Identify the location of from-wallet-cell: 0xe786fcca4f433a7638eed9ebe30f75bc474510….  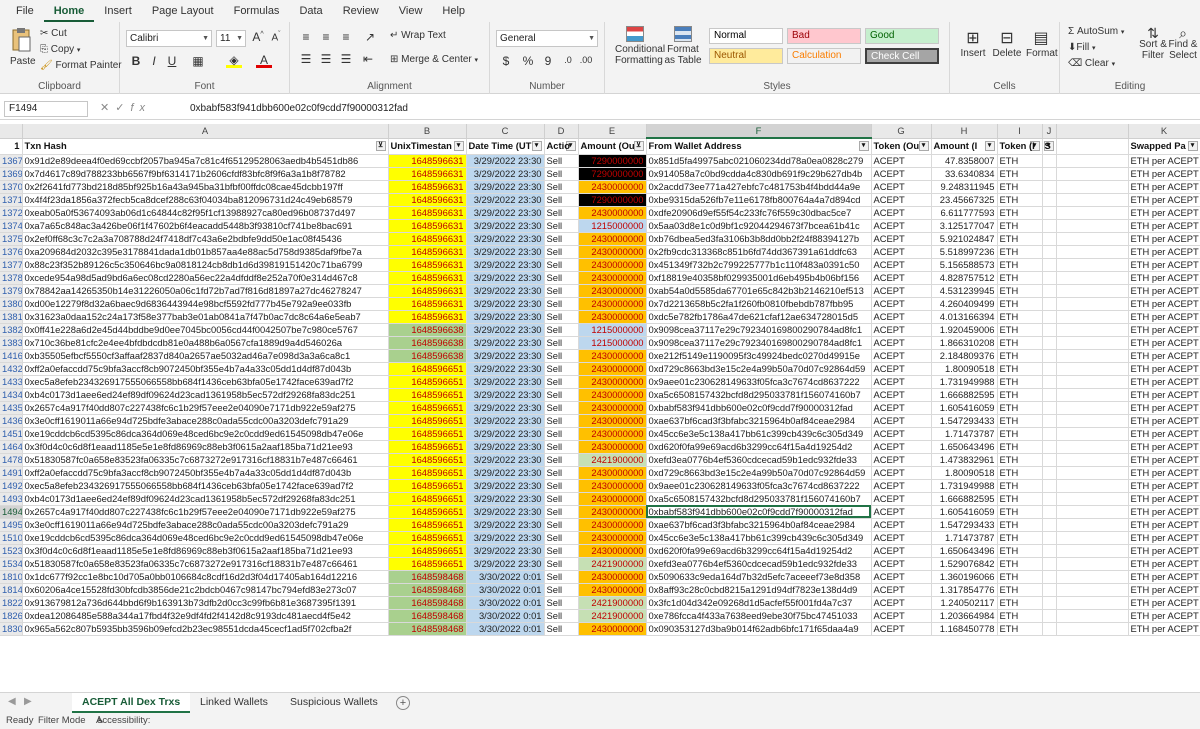
(759, 616).